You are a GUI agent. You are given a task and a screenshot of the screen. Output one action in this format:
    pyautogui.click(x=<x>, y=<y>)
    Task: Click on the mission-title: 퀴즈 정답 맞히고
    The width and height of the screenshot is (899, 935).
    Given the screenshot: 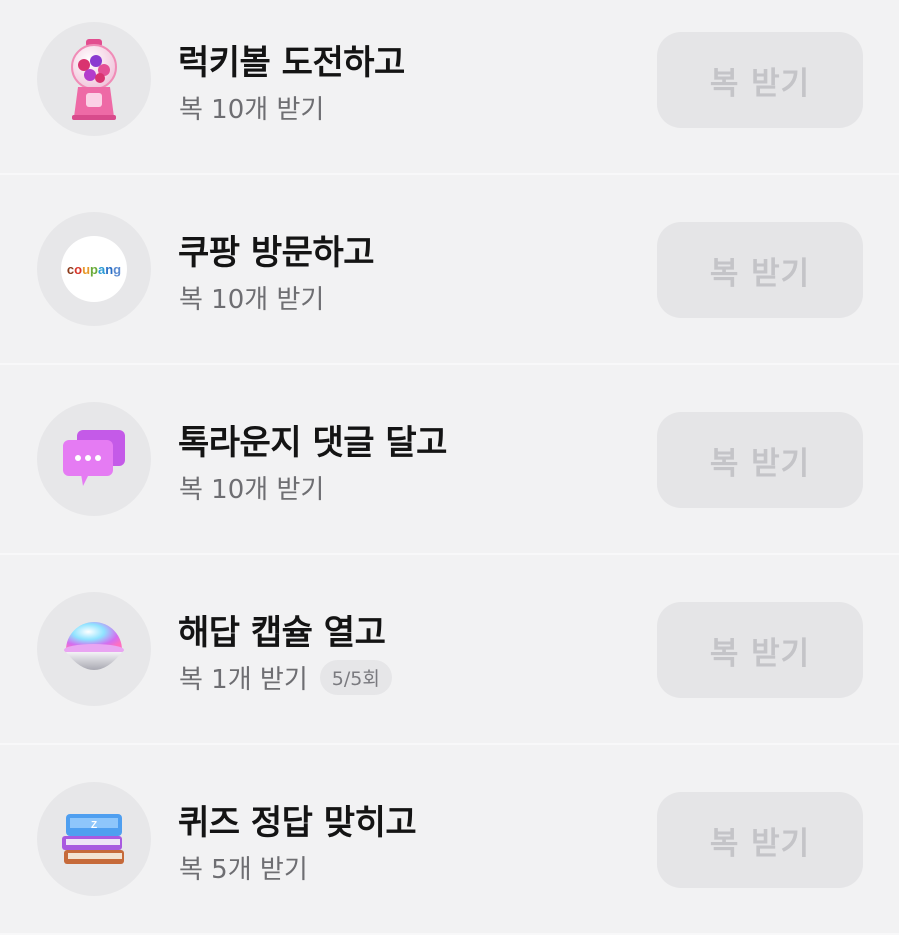 What is the action you would take?
    pyautogui.click(x=297, y=823)
    